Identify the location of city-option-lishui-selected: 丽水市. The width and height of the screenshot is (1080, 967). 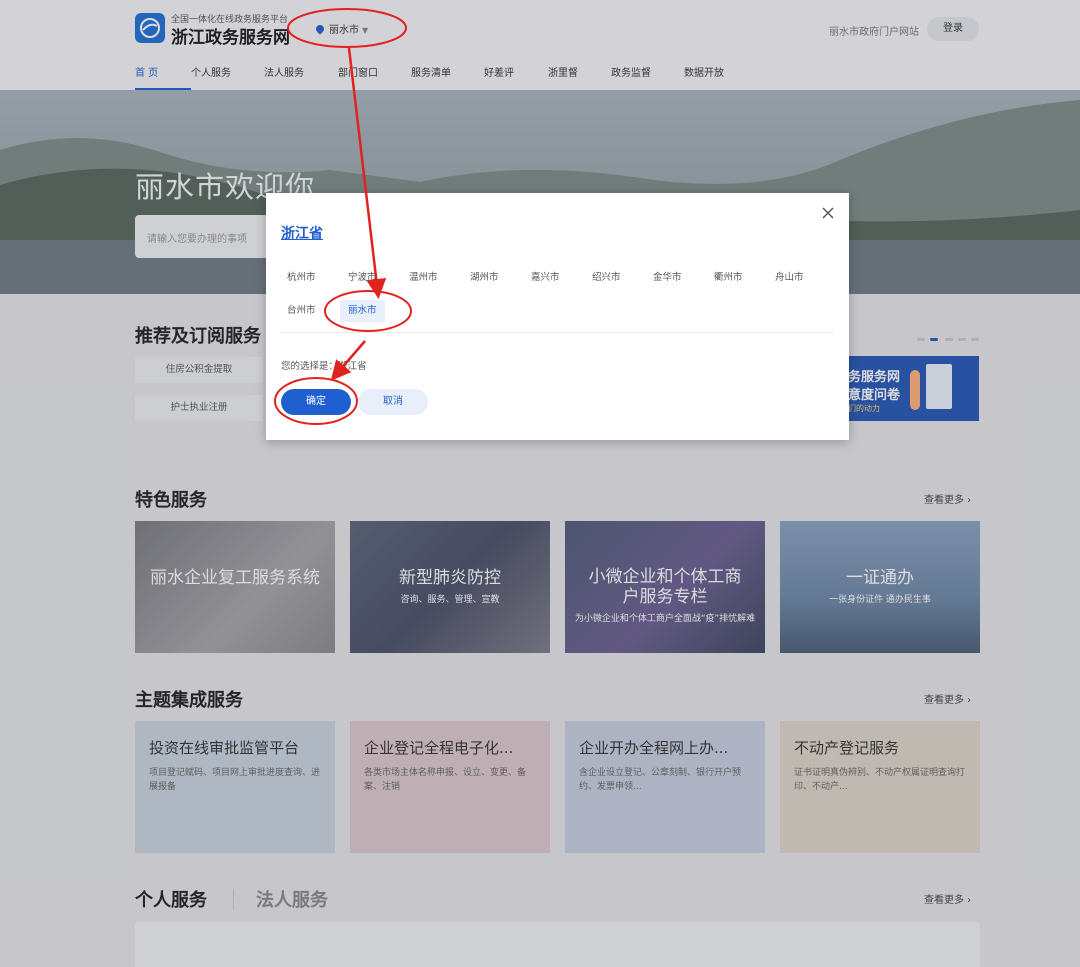
(362, 311).